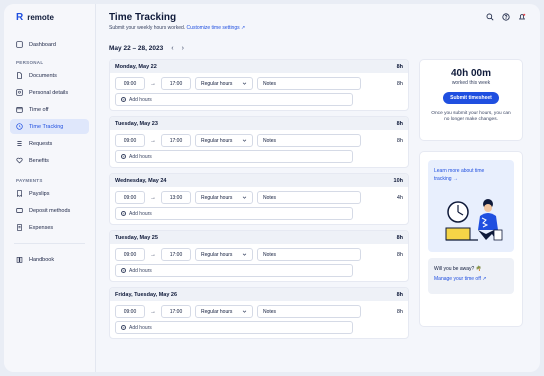 The image size is (544, 376). I want to click on learn-more-line1: Learn more about time, so click(459, 171).